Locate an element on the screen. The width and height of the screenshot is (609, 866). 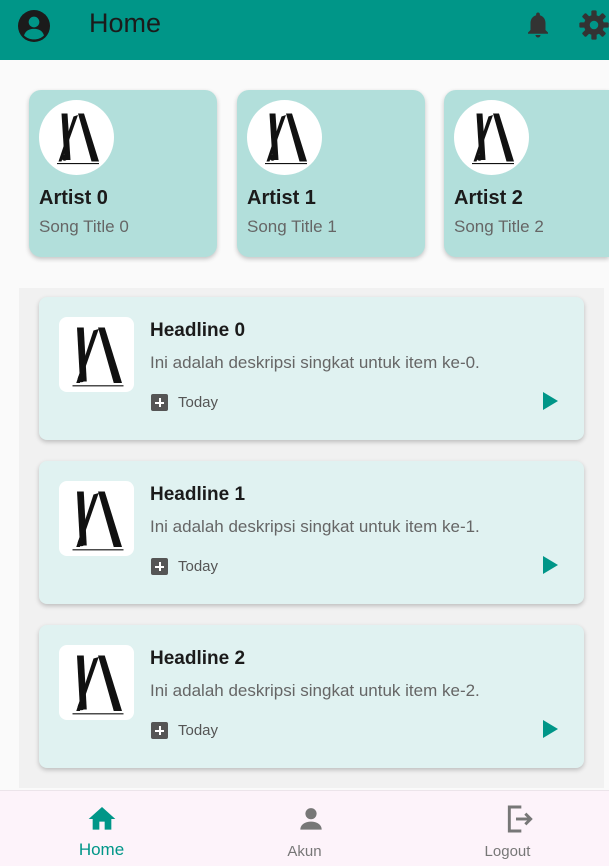
artist-card: Artist 0 Song Title 0 is located at coordinates (123, 173).